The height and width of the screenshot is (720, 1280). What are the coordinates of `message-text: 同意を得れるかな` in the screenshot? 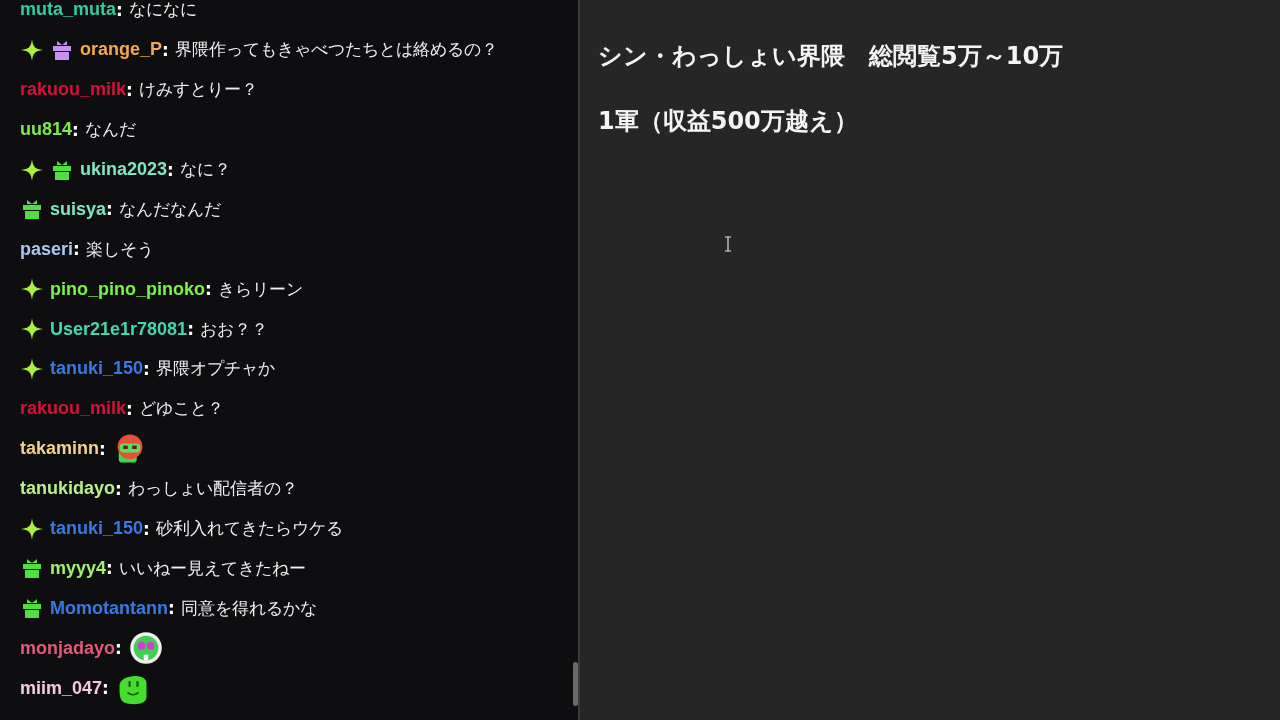 It's located at (248, 608).